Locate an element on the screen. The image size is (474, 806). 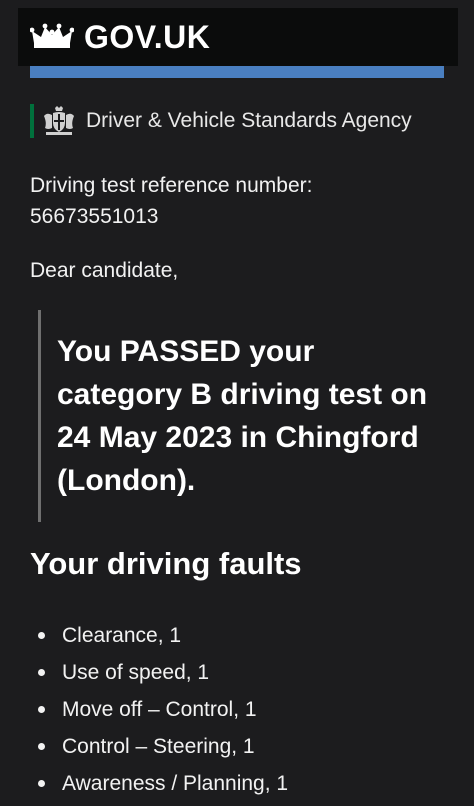
result-line: 24 May 2023 in Chingford is located at coordinates (238, 437).